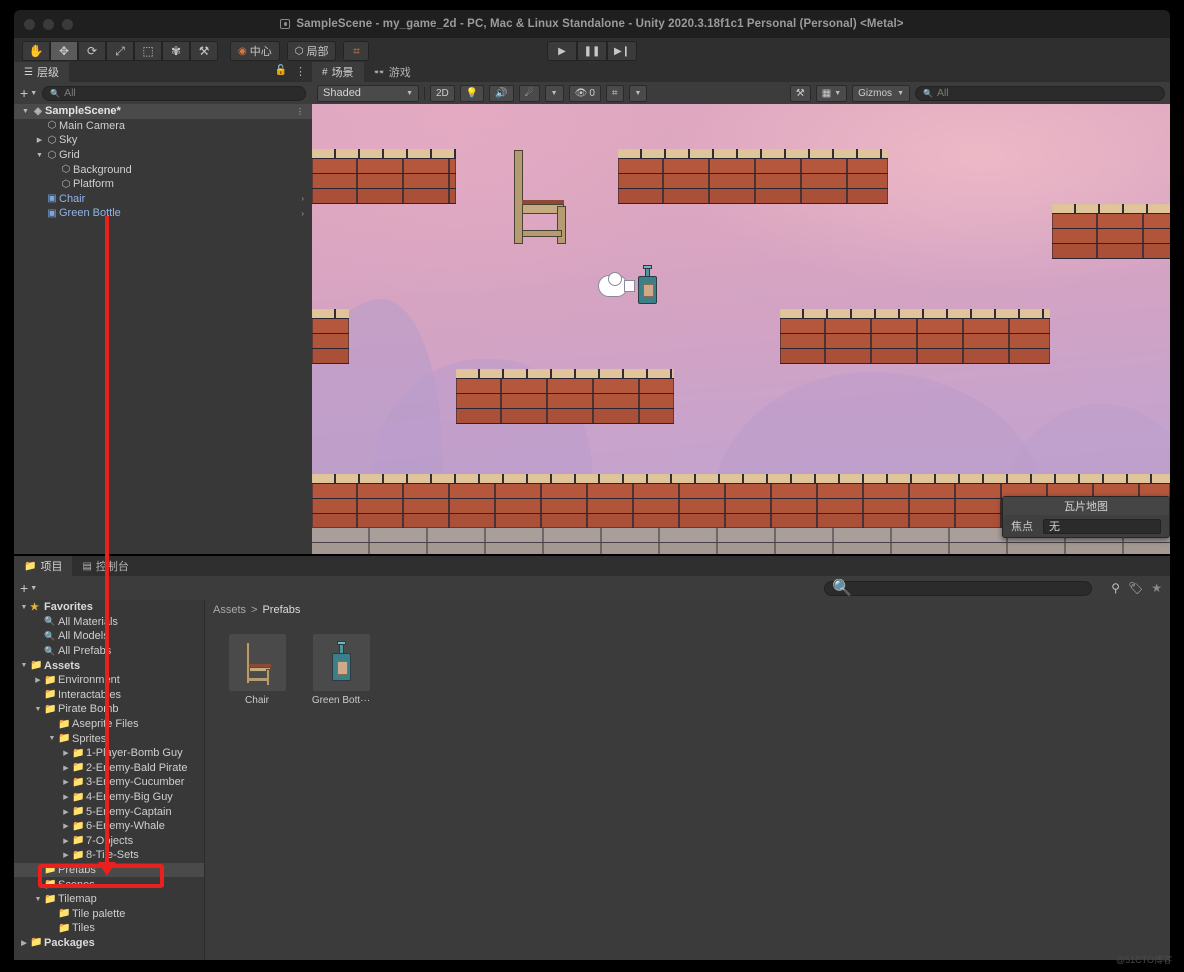 The width and height of the screenshot is (1184, 972). What do you see at coordinates (36, 51) in the screenshot?
I see `hand-tool-button: ✋` at bounding box center [36, 51].